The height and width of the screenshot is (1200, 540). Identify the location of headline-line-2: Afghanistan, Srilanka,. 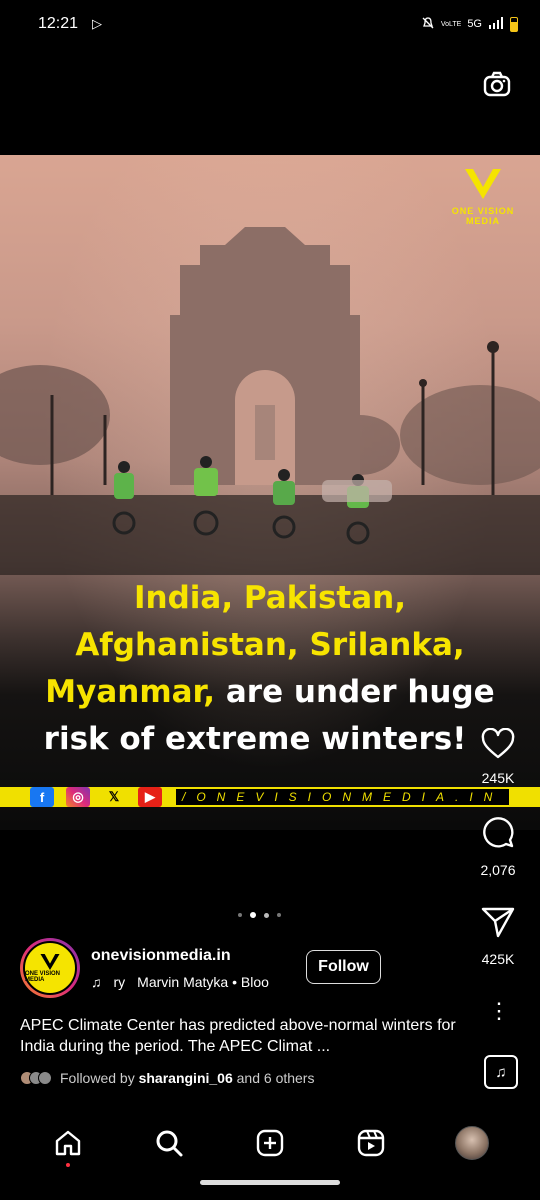
(270, 645).